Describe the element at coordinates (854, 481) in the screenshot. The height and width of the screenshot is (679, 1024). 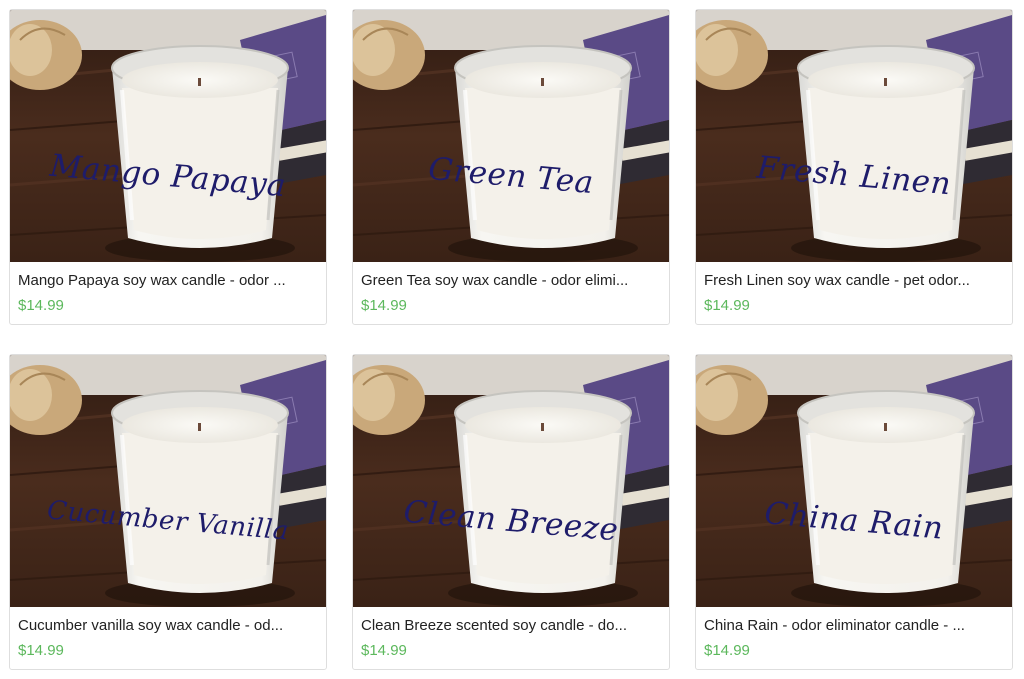
I see `product-image: China Rain` at that location.